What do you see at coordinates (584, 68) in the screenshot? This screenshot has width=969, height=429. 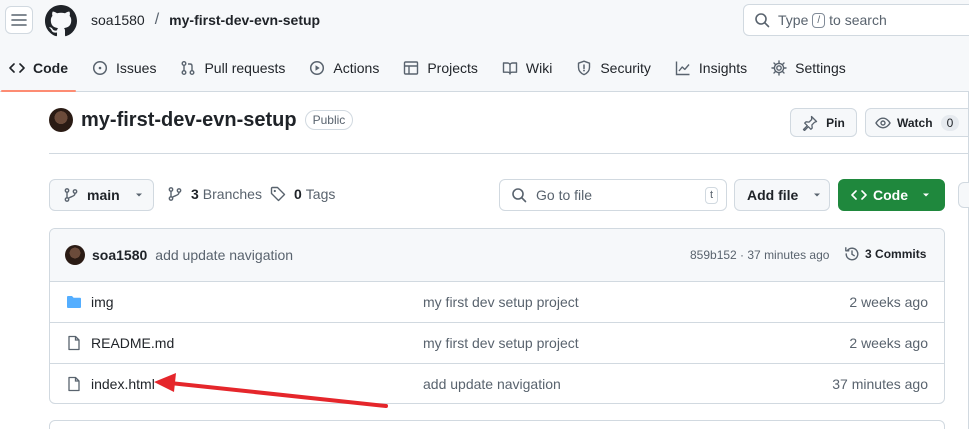 I see `shield-icon` at bounding box center [584, 68].